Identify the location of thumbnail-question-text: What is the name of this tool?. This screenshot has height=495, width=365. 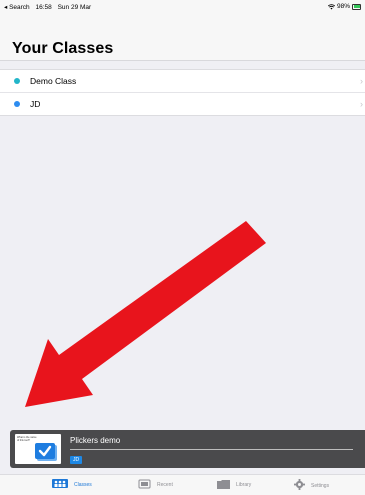
(27, 439).